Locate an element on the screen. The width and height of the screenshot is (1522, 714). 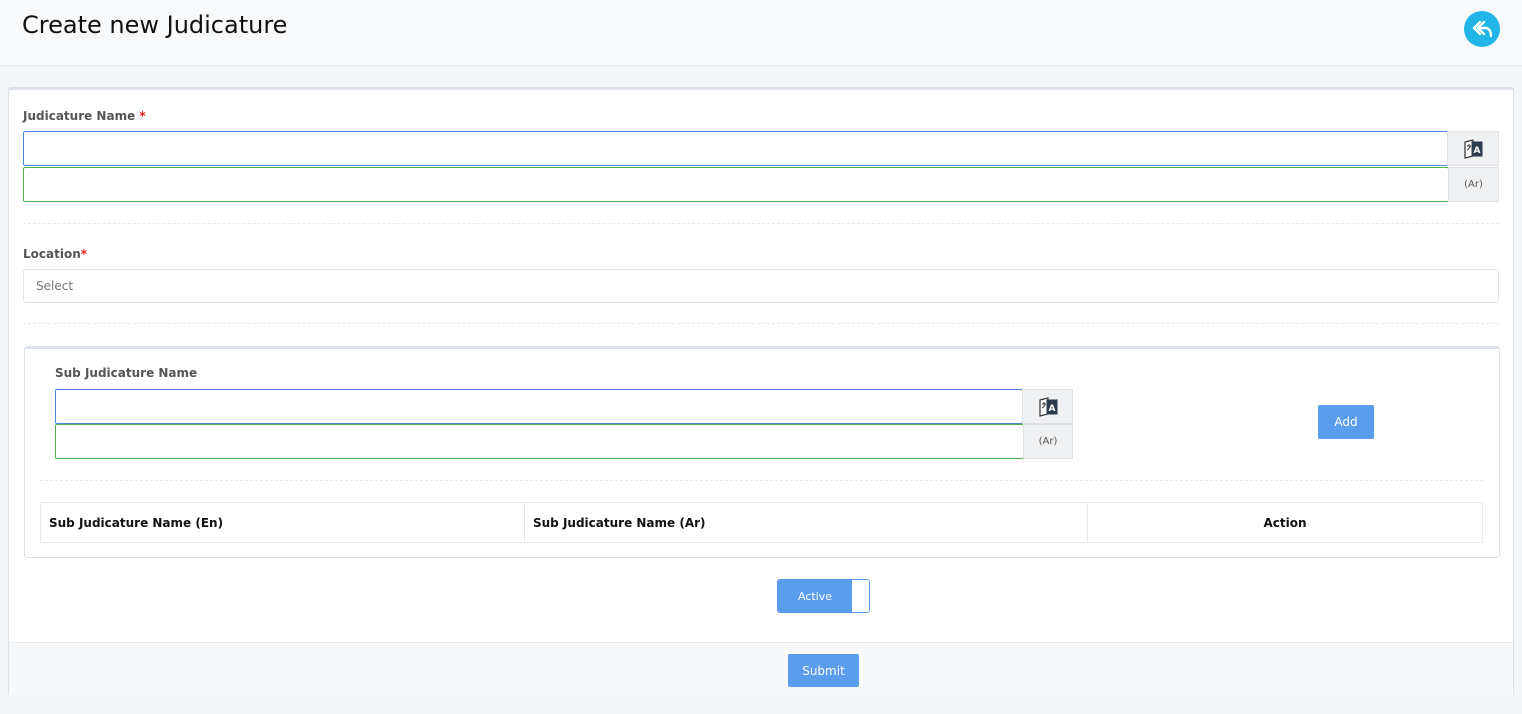
back-button is located at coordinates (1482, 29).